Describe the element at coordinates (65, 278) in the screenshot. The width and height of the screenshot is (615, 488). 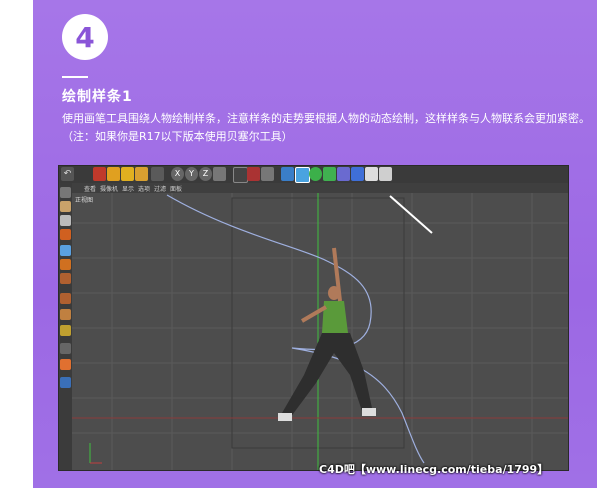
I see `axis-mode-icon` at that location.